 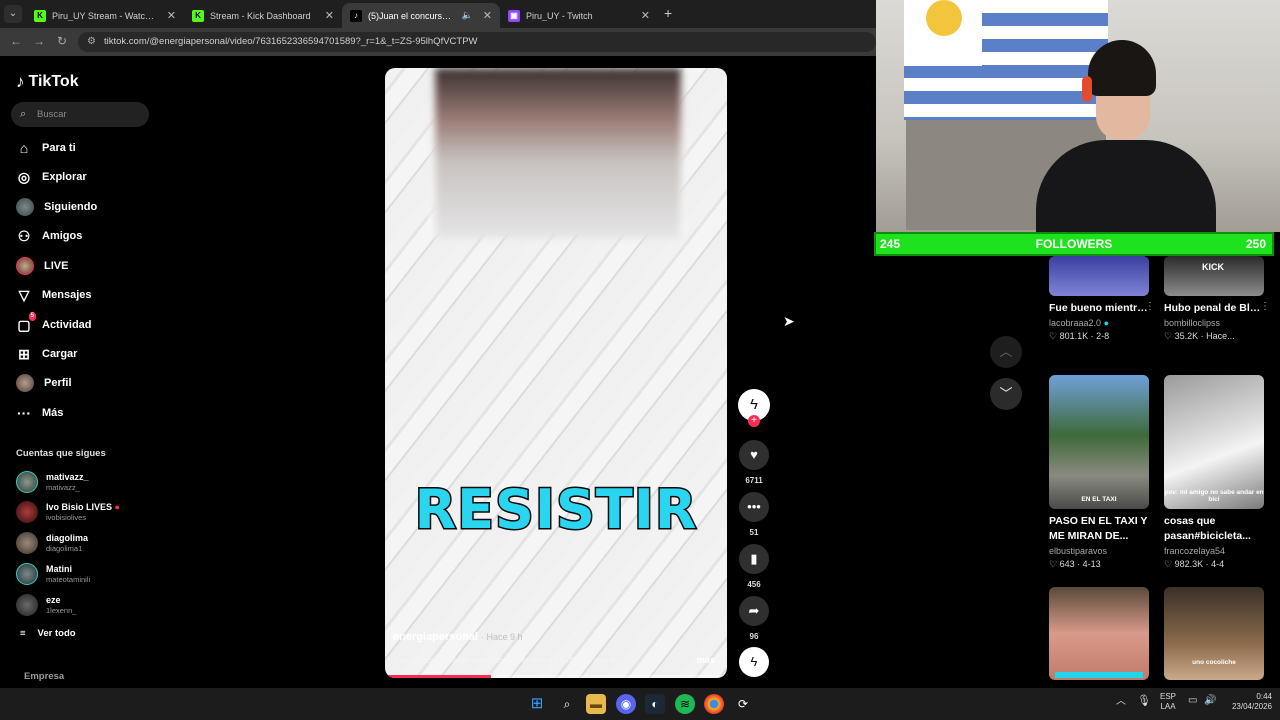 I want to click on following-account: Matini mateotaminili, so click(x=86, y=574).